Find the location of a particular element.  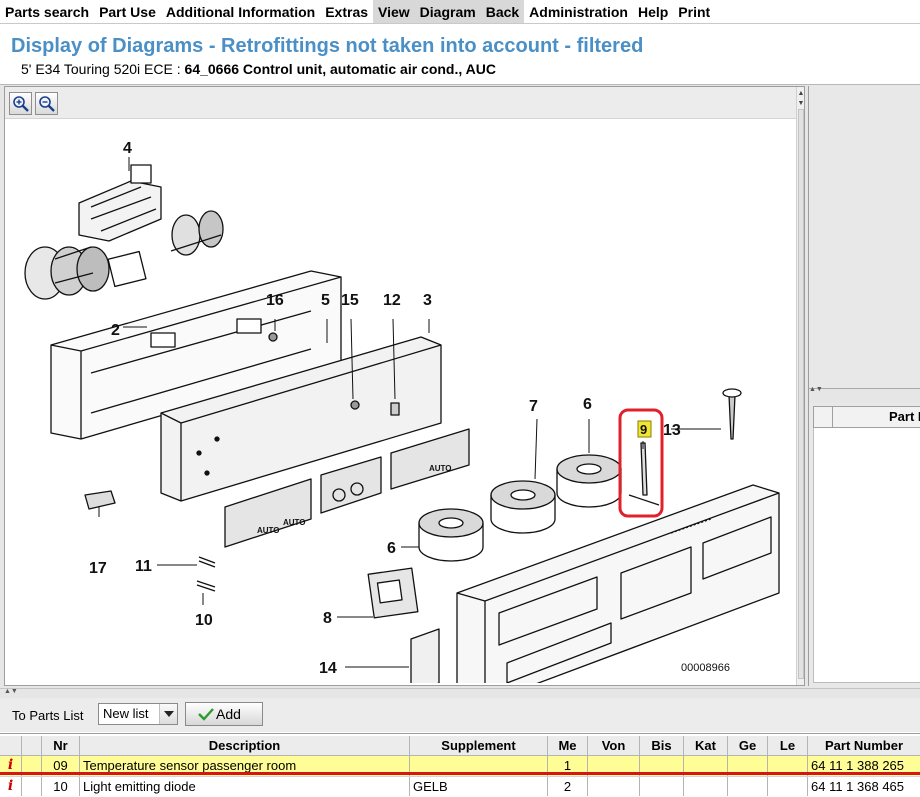

col-bis: Bis is located at coordinates (662, 745).